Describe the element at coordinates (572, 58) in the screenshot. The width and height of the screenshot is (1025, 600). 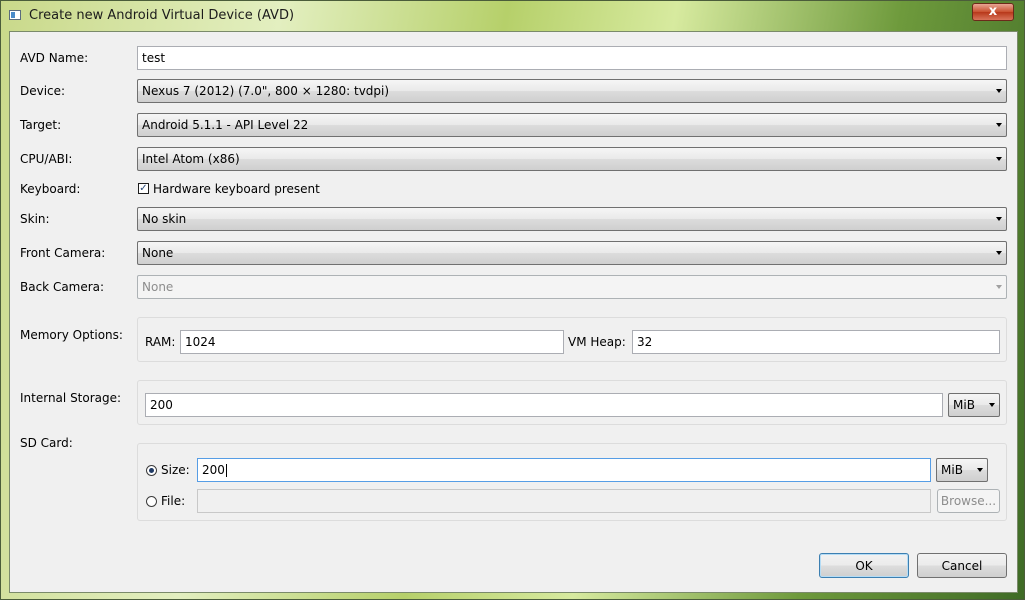
I see `avd-name-input: test` at that location.